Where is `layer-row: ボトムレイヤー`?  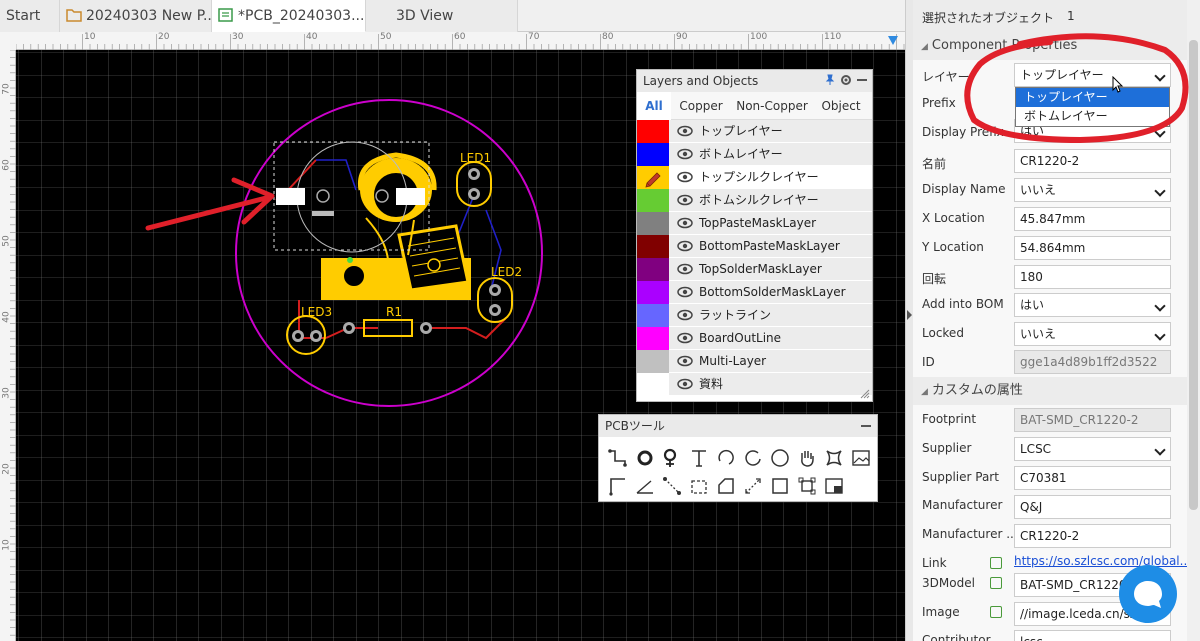
layer-row: ボトムレイヤー is located at coordinates (754, 154).